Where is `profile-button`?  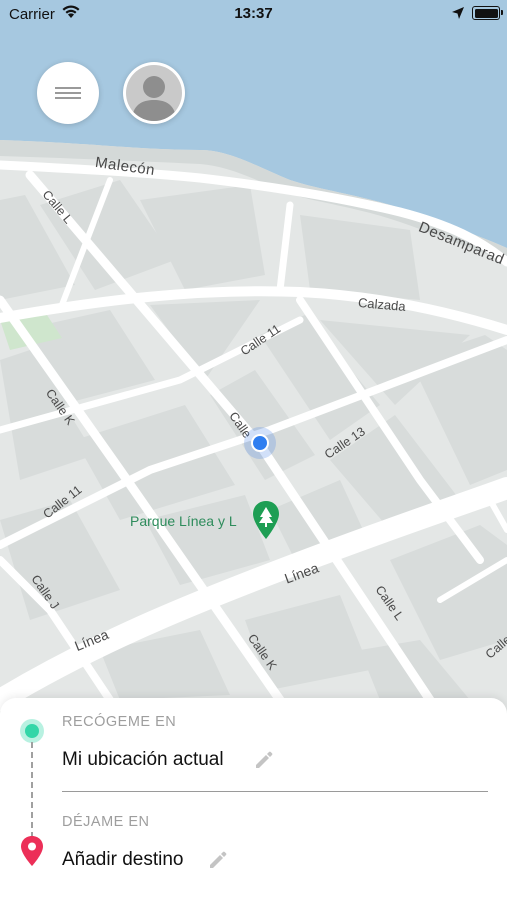 profile-button is located at coordinates (154, 93).